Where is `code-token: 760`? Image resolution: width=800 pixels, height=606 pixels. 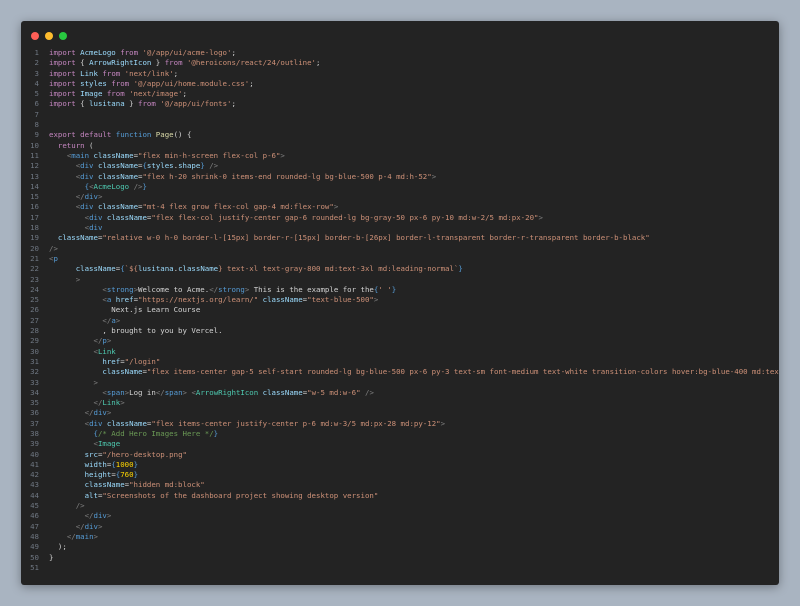 code-token: 760 is located at coordinates (127, 475).